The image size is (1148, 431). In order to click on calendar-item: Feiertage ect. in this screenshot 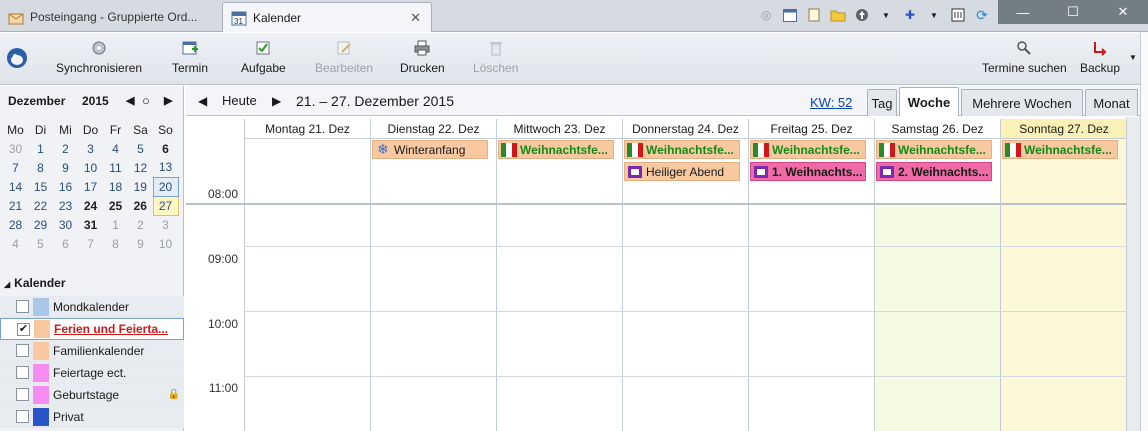, I will do `click(92, 373)`.